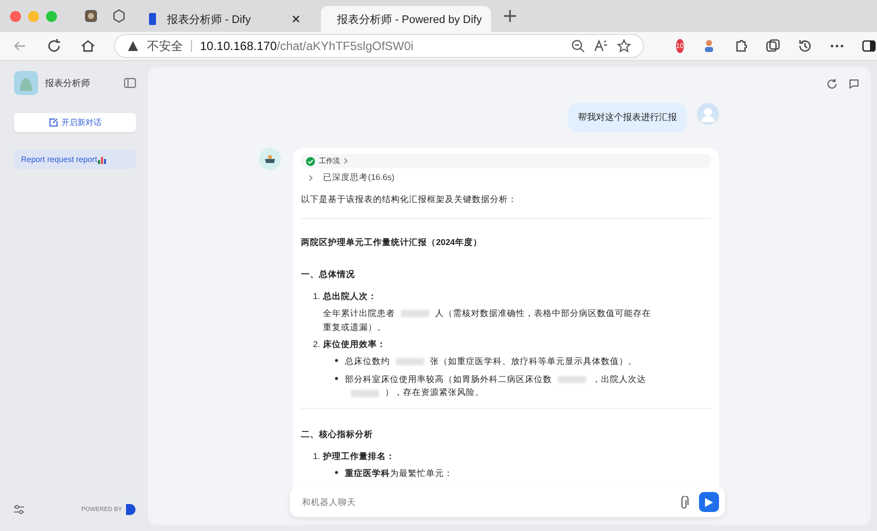  Describe the element at coordinates (496, 386) in the screenshot. I see `bullet-text: 部分科室床位使用率较高（如胃肠外科二病区床位数 ，出院人次达 ），存在资源紧张风险。` at that location.